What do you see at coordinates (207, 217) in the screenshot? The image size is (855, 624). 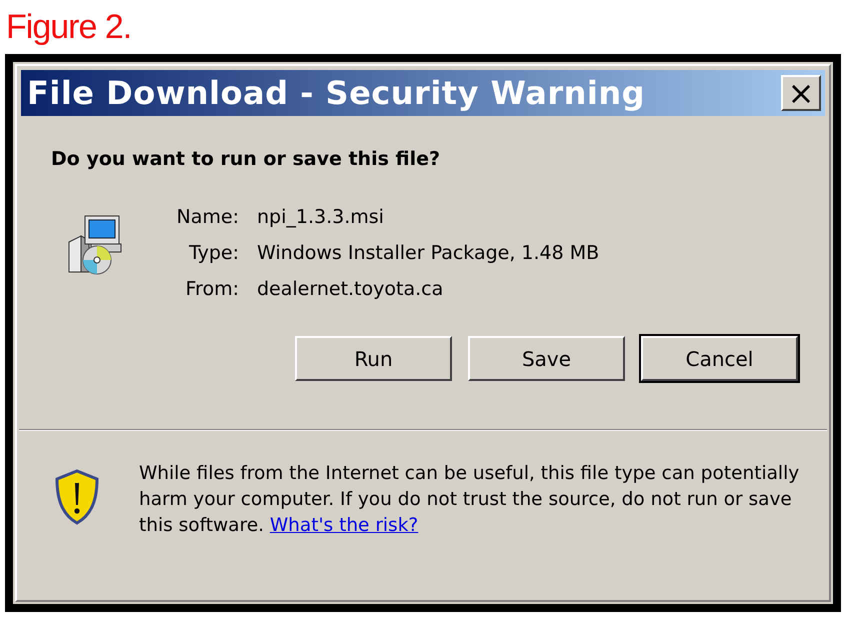 I see `field-label: Name:` at bounding box center [207, 217].